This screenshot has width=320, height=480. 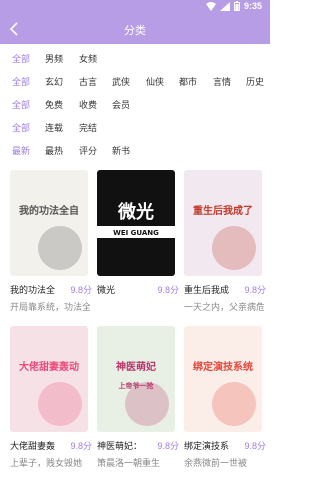 What do you see at coordinates (223, 366) in the screenshot?
I see `book-cover-title: 绑定演技系统` at bounding box center [223, 366].